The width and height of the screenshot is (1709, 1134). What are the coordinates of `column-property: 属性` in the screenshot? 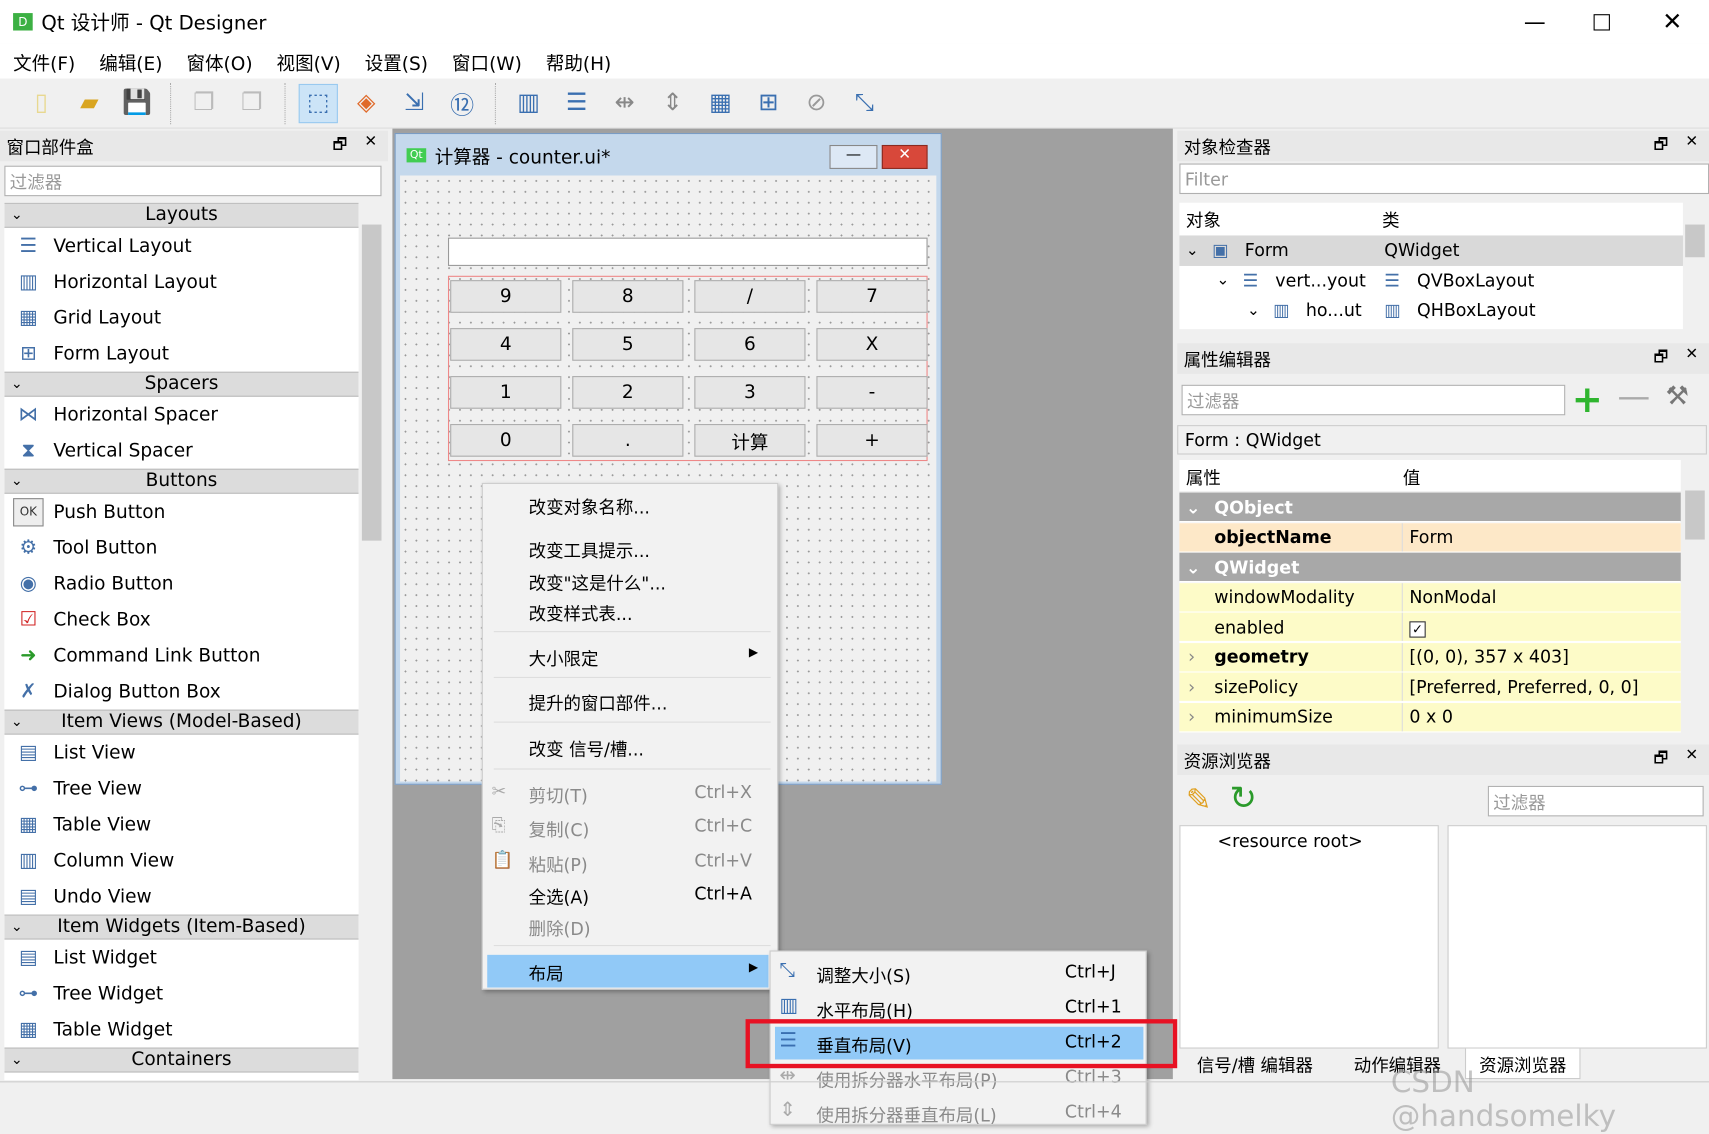 It's located at (1290, 476).